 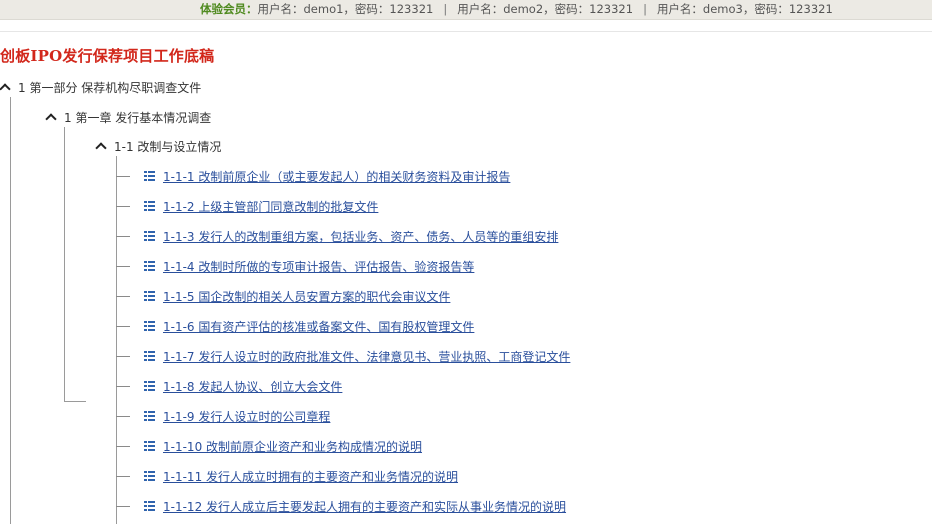 I want to click on tree-leaf-item: 1-1-4 改制时所做的专项审计报告、评估报告、验资报告等, so click(x=295, y=266).